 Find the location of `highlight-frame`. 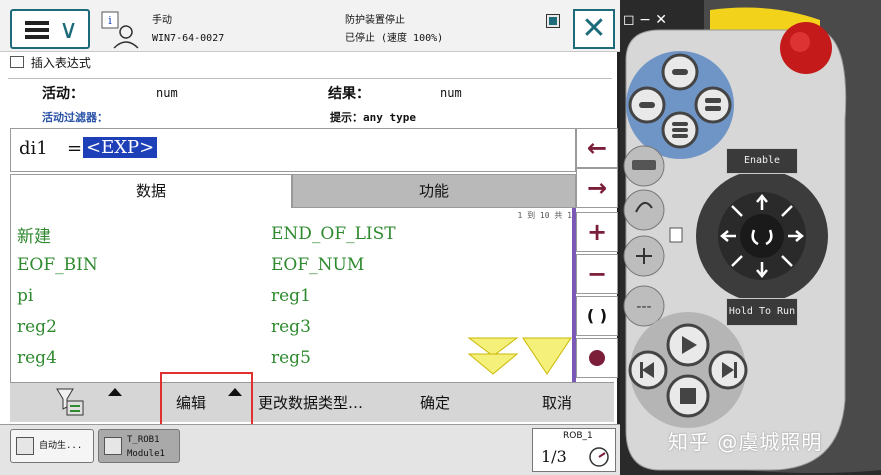

highlight-frame is located at coordinates (206, 402).